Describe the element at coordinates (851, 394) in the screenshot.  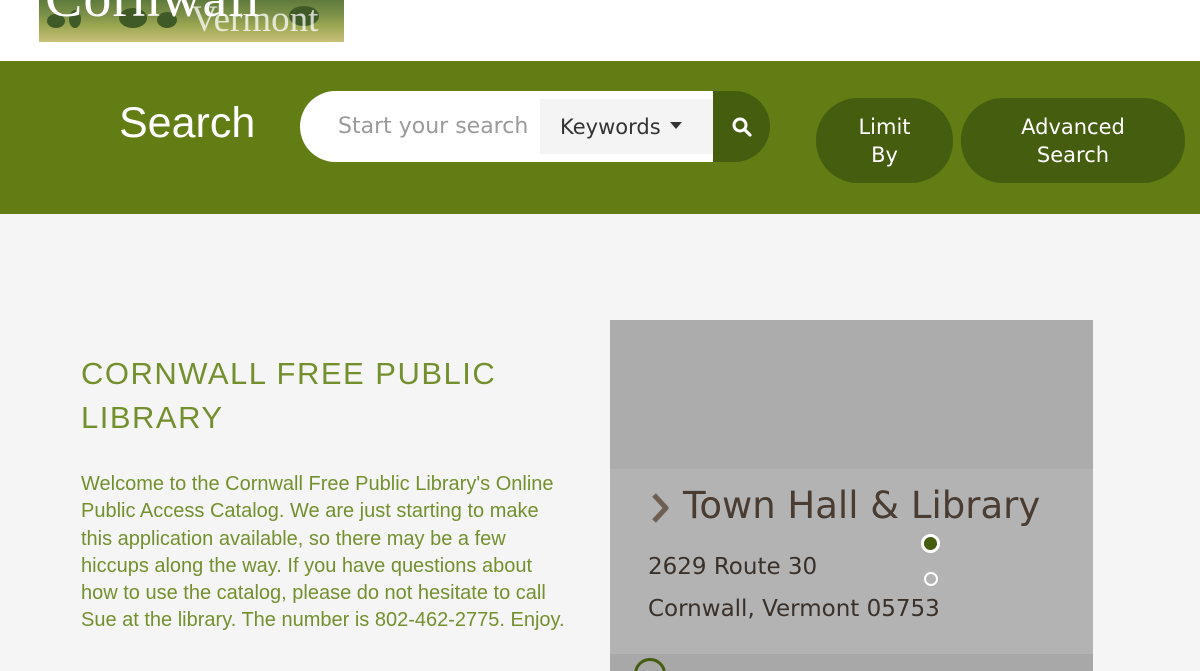
I see `location-image` at that location.